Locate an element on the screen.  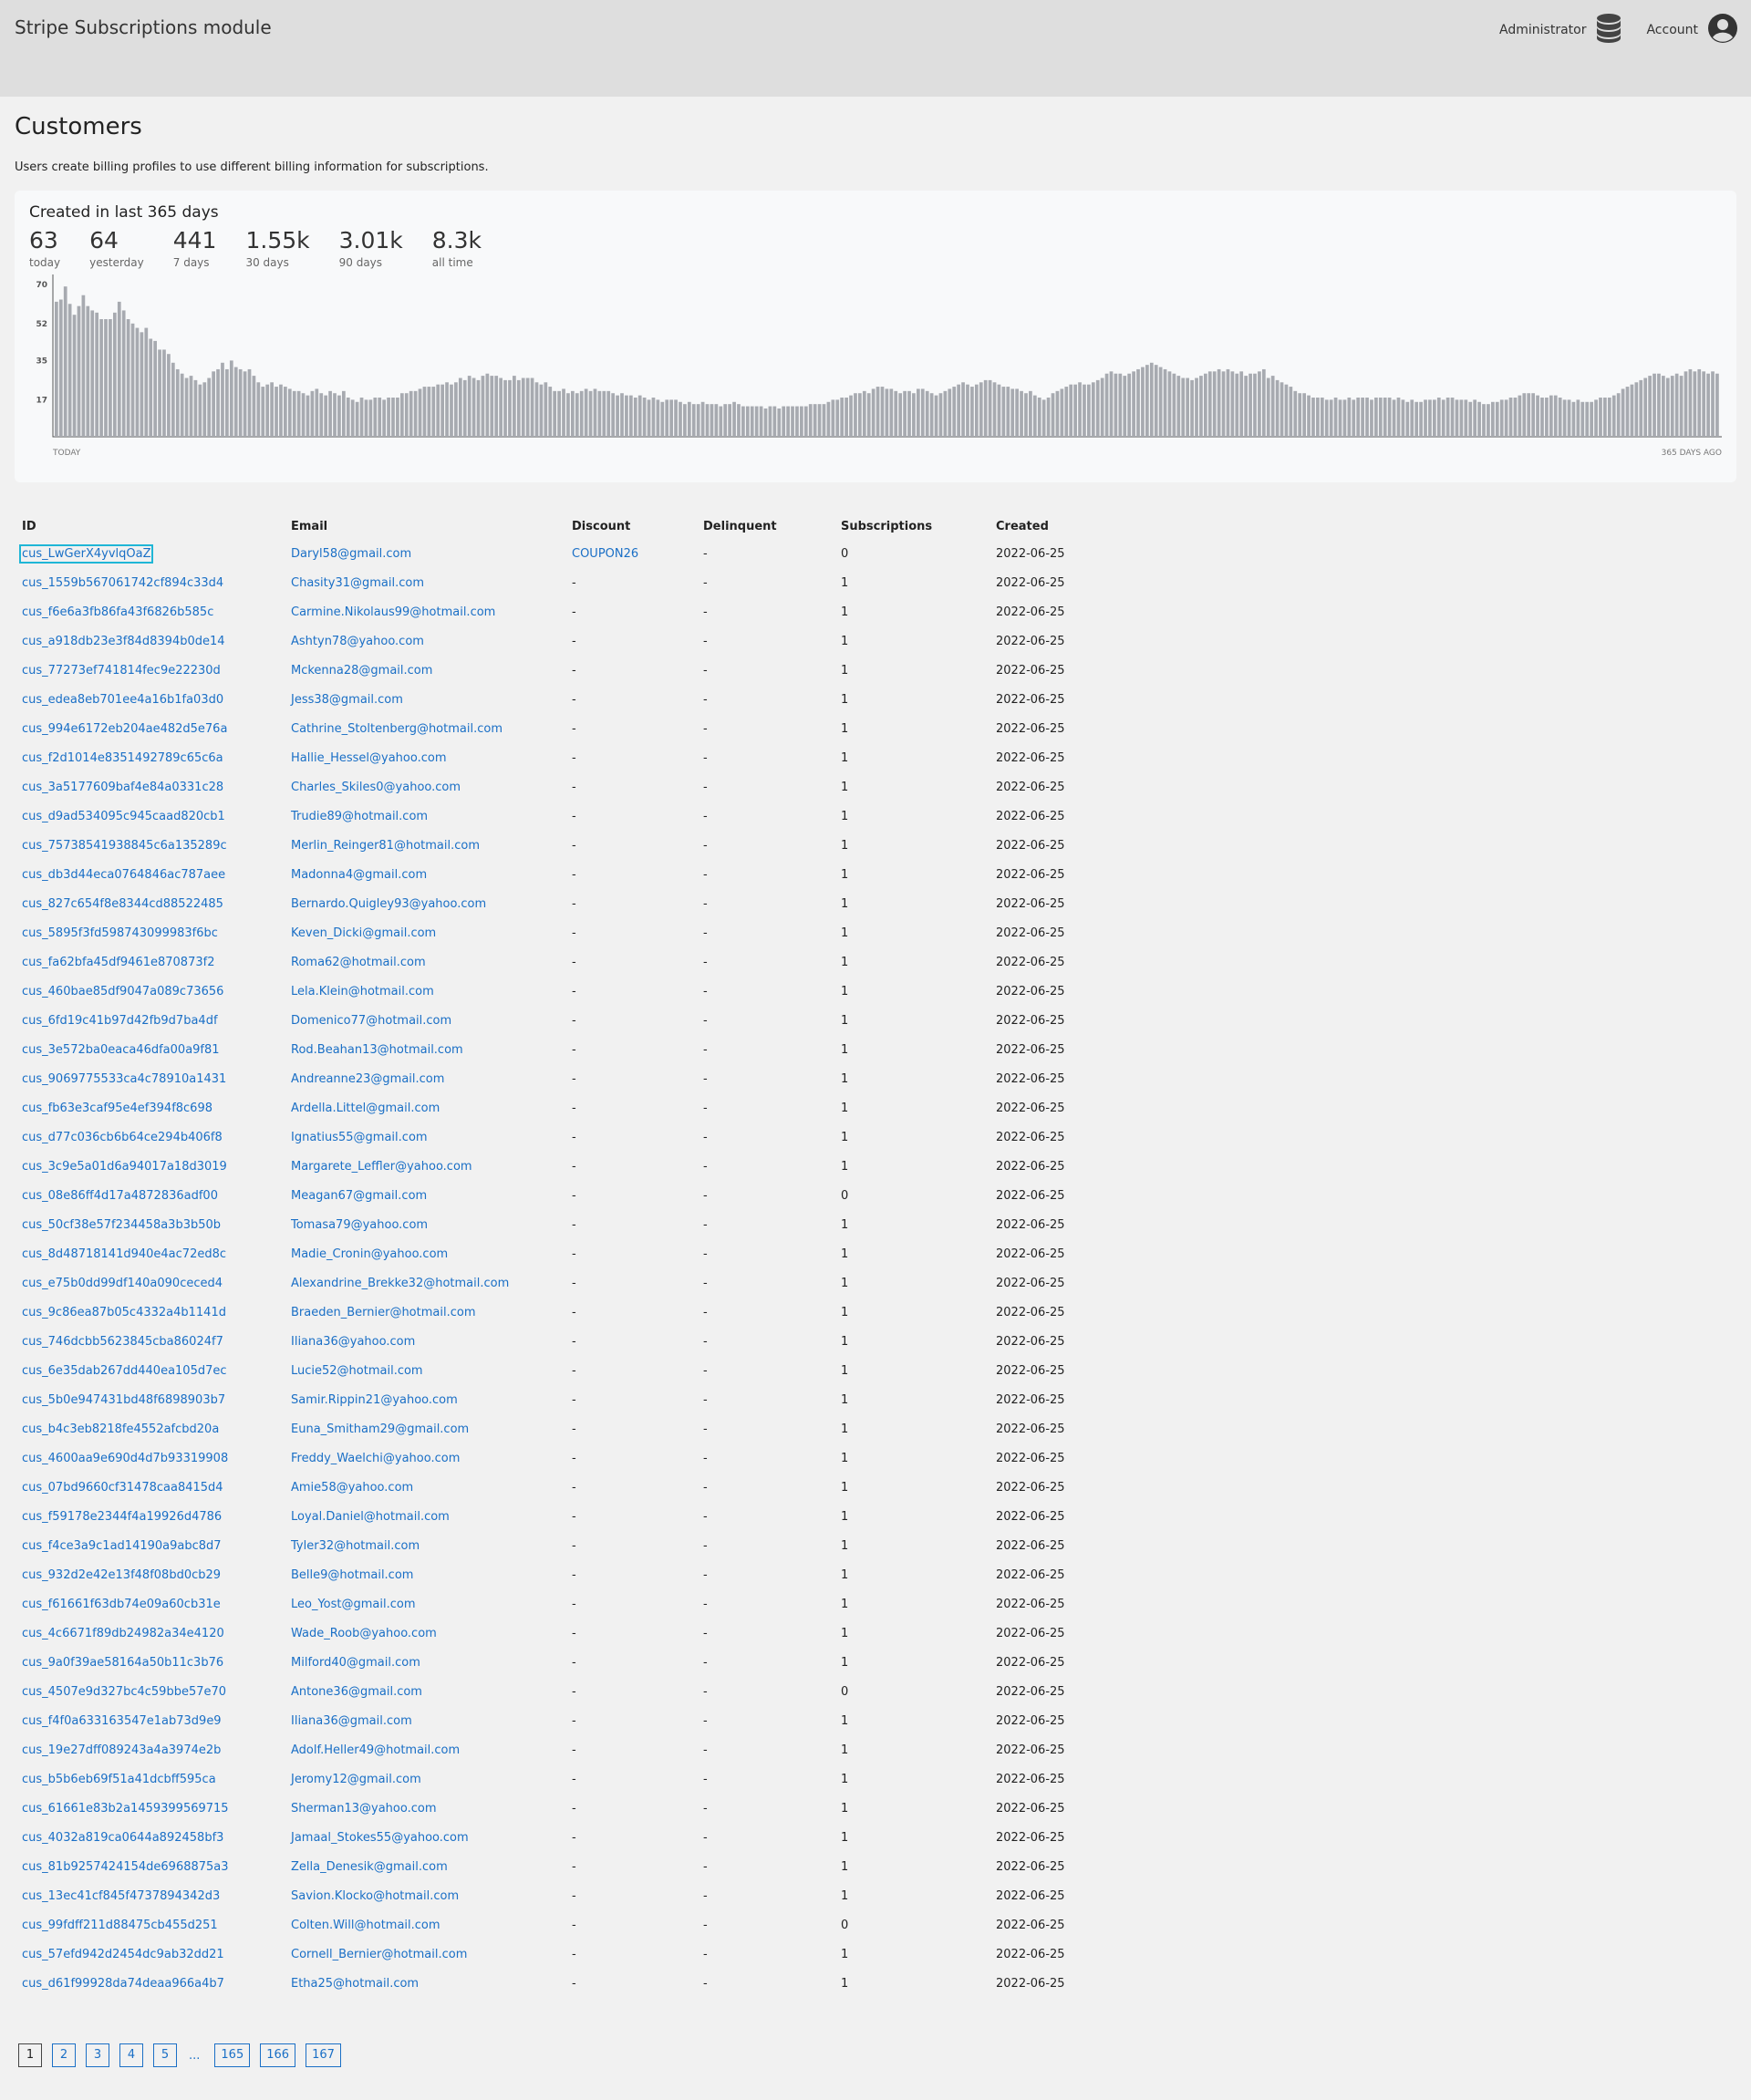
customer-email-link: Chasity31@gmail.com is located at coordinates (357, 583).